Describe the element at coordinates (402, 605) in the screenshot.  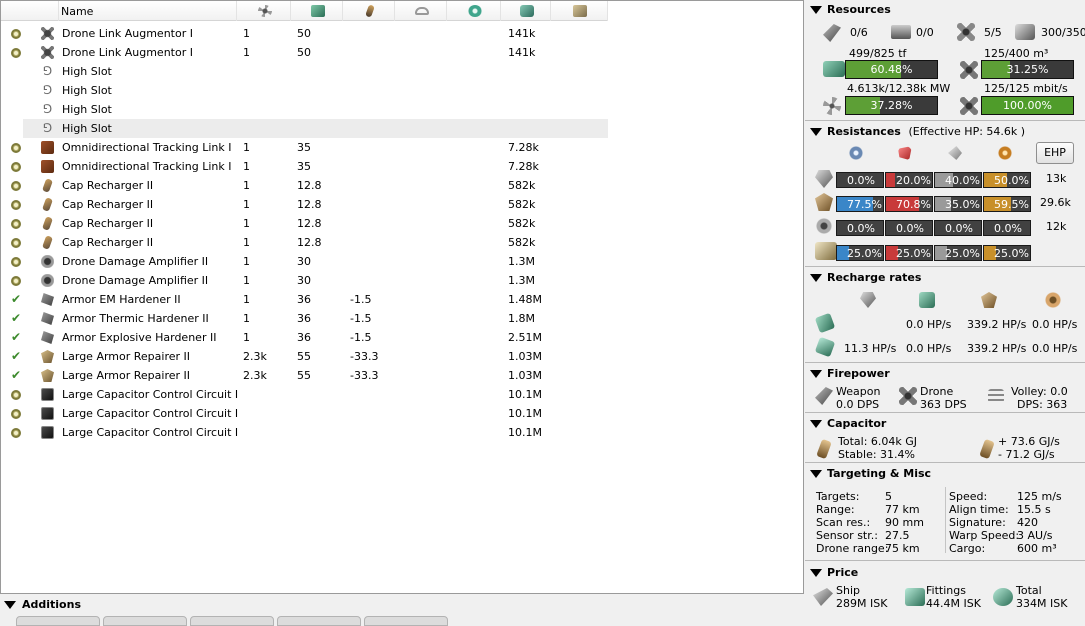
I see `additions-section-header: Additions` at that location.